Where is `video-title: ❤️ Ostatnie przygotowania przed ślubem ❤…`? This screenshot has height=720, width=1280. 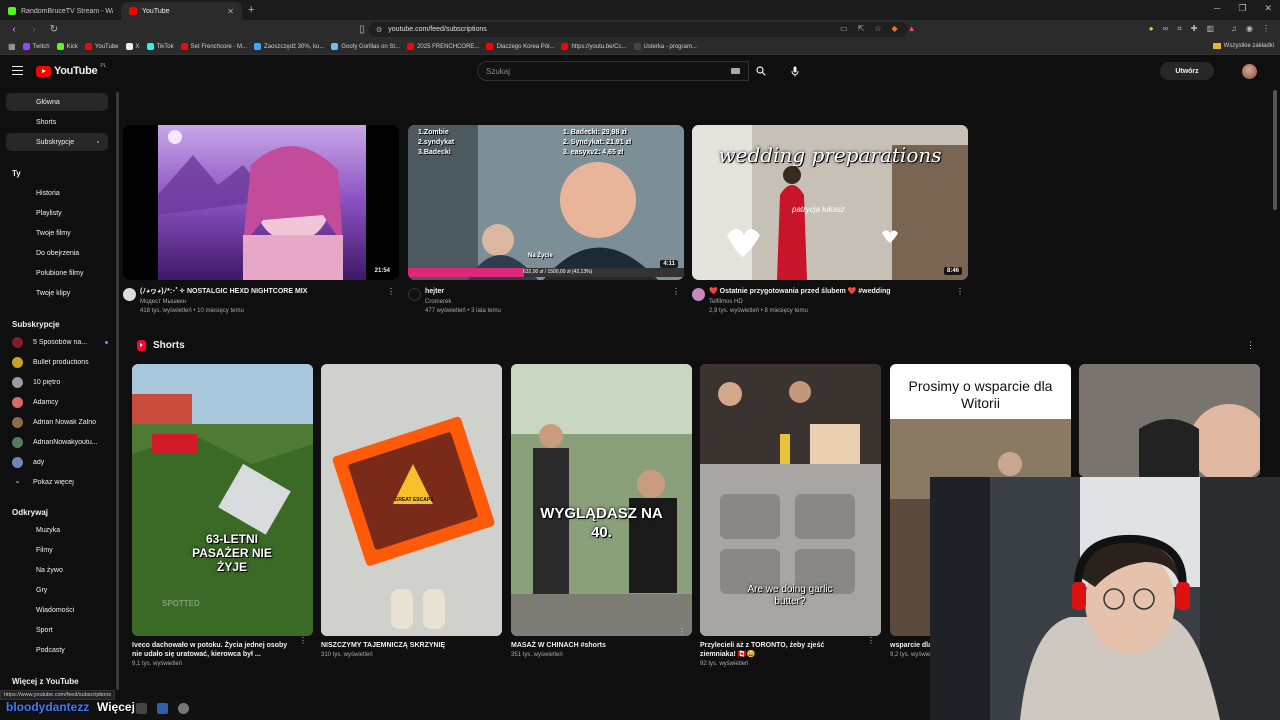 video-title: ❤️ Ostatnie przygotowania przed ślubem ❤… is located at coordinates (829, 291).